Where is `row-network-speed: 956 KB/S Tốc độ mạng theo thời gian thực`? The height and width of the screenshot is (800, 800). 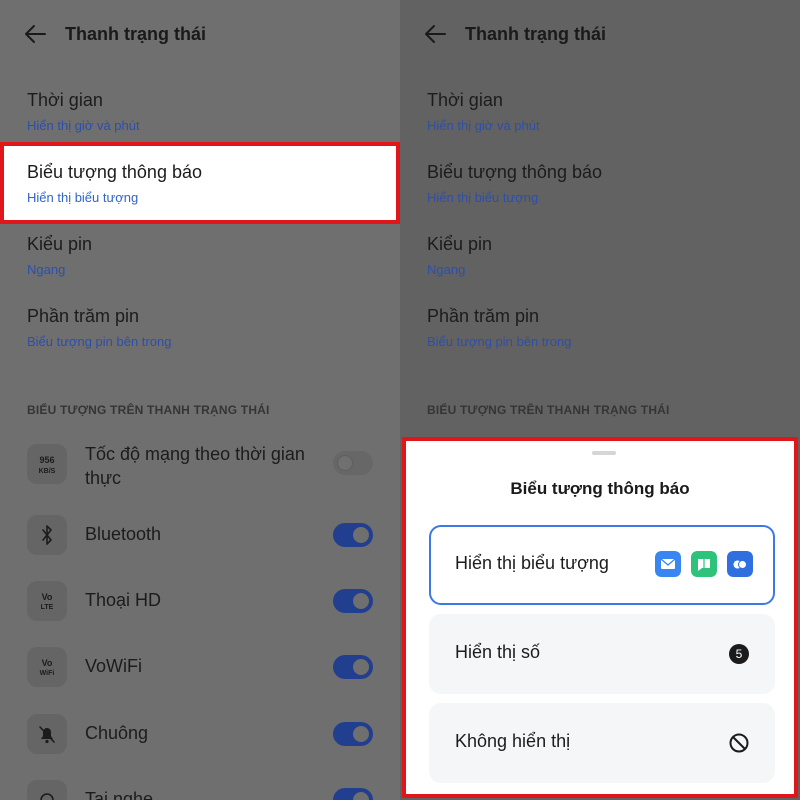 row-network-speed: 956 KB/S Tốc độ mạng theo thời gian thực is located at coordinates (200, 469).